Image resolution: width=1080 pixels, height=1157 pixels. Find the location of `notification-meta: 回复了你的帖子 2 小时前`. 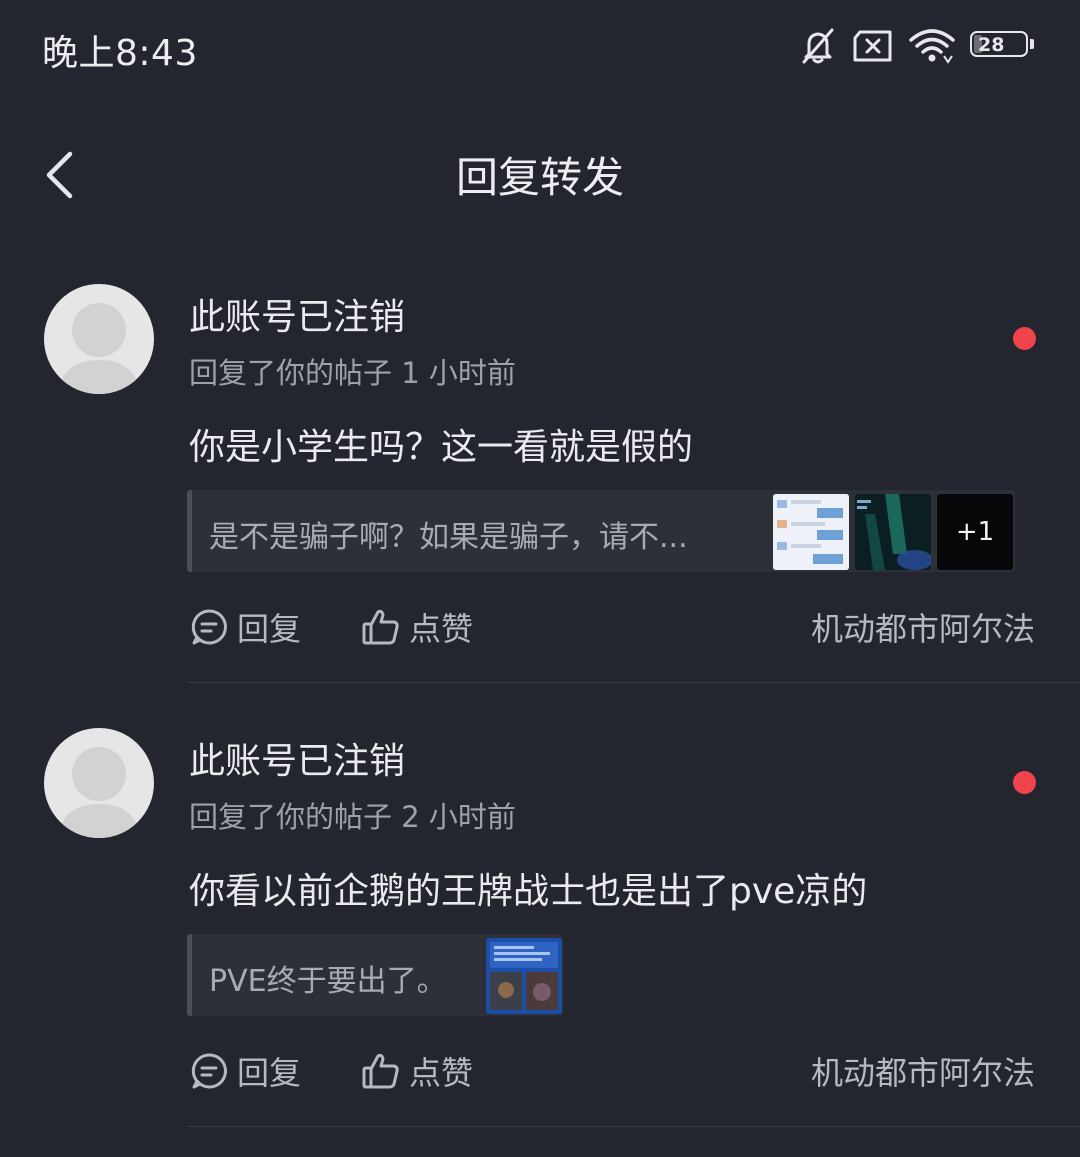

notification-meta: 回复了你的帖子 2 小时前 is located at coordinates (352, 817).